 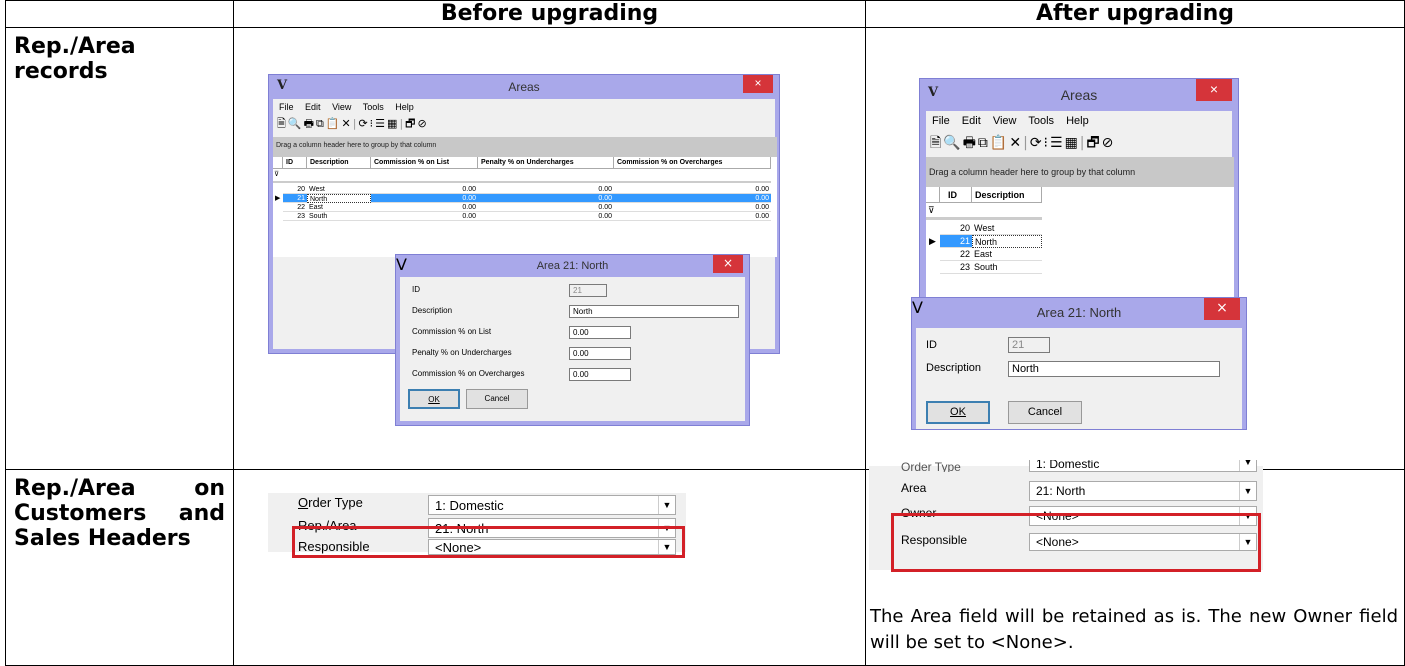 I want to click on column-header-commission-over: Commission % on Overcharges, so click(x=692, y=163).